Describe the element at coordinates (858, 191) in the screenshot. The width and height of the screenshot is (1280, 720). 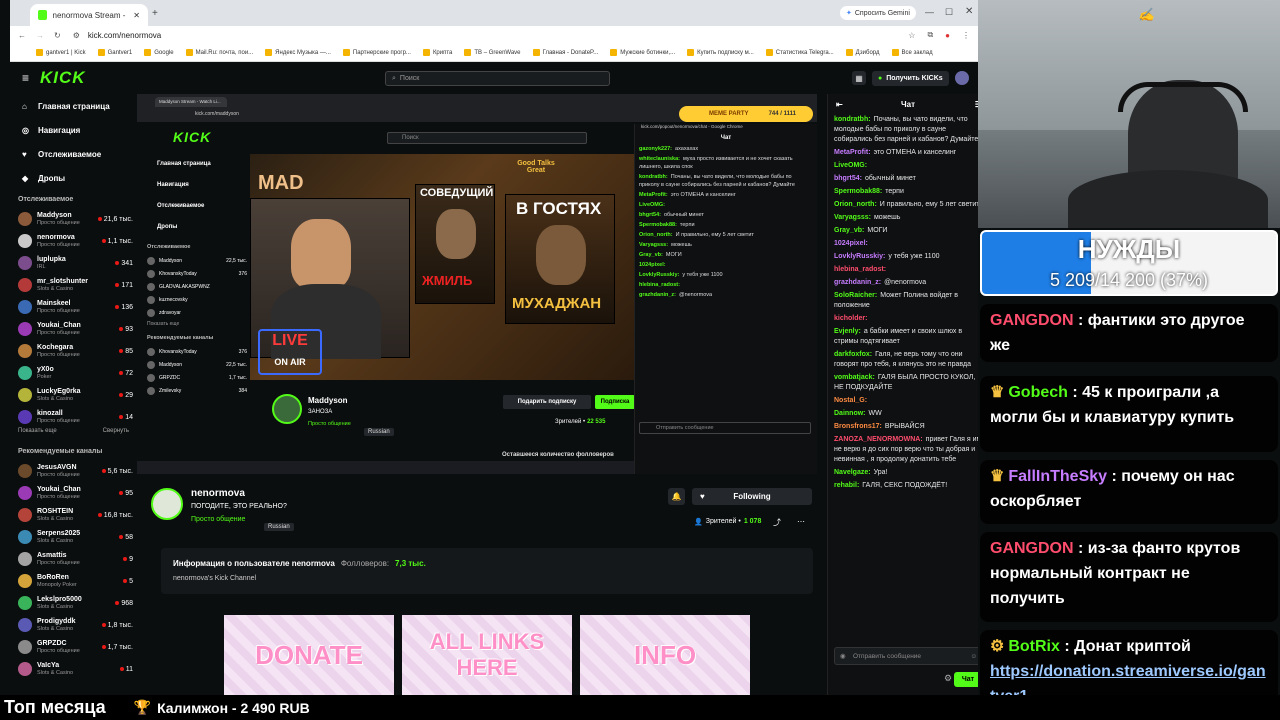
I see `chat-username: Spermobak88:` at that location.